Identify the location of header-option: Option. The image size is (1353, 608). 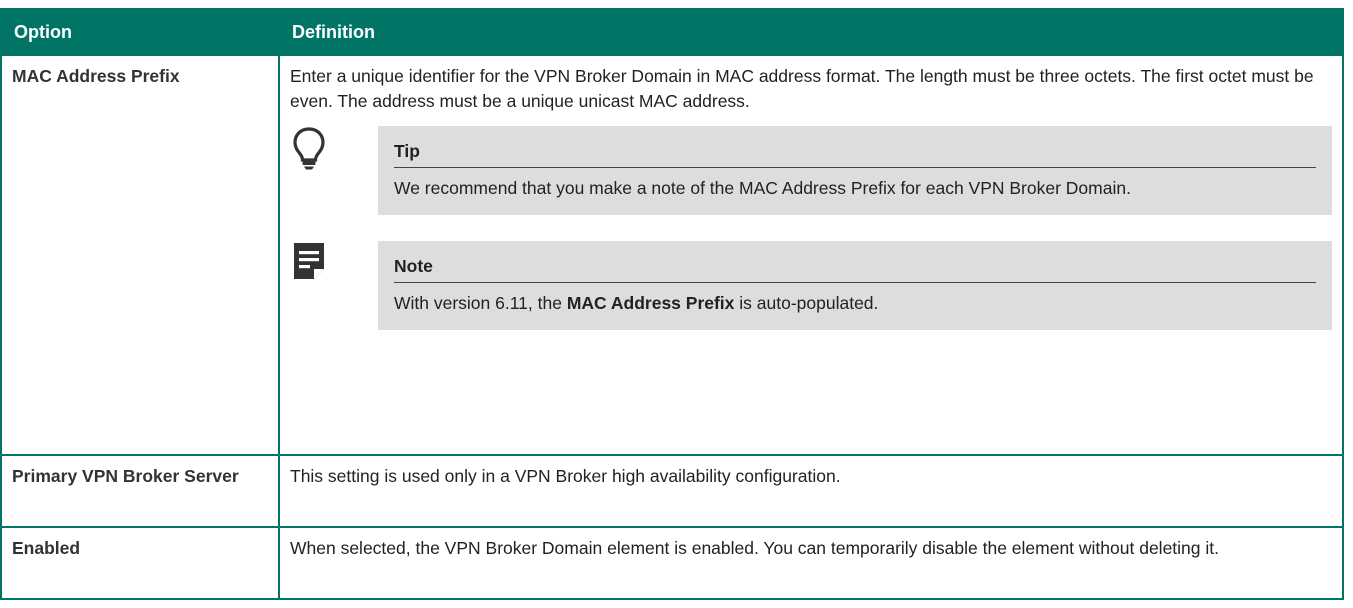
(140, 32).